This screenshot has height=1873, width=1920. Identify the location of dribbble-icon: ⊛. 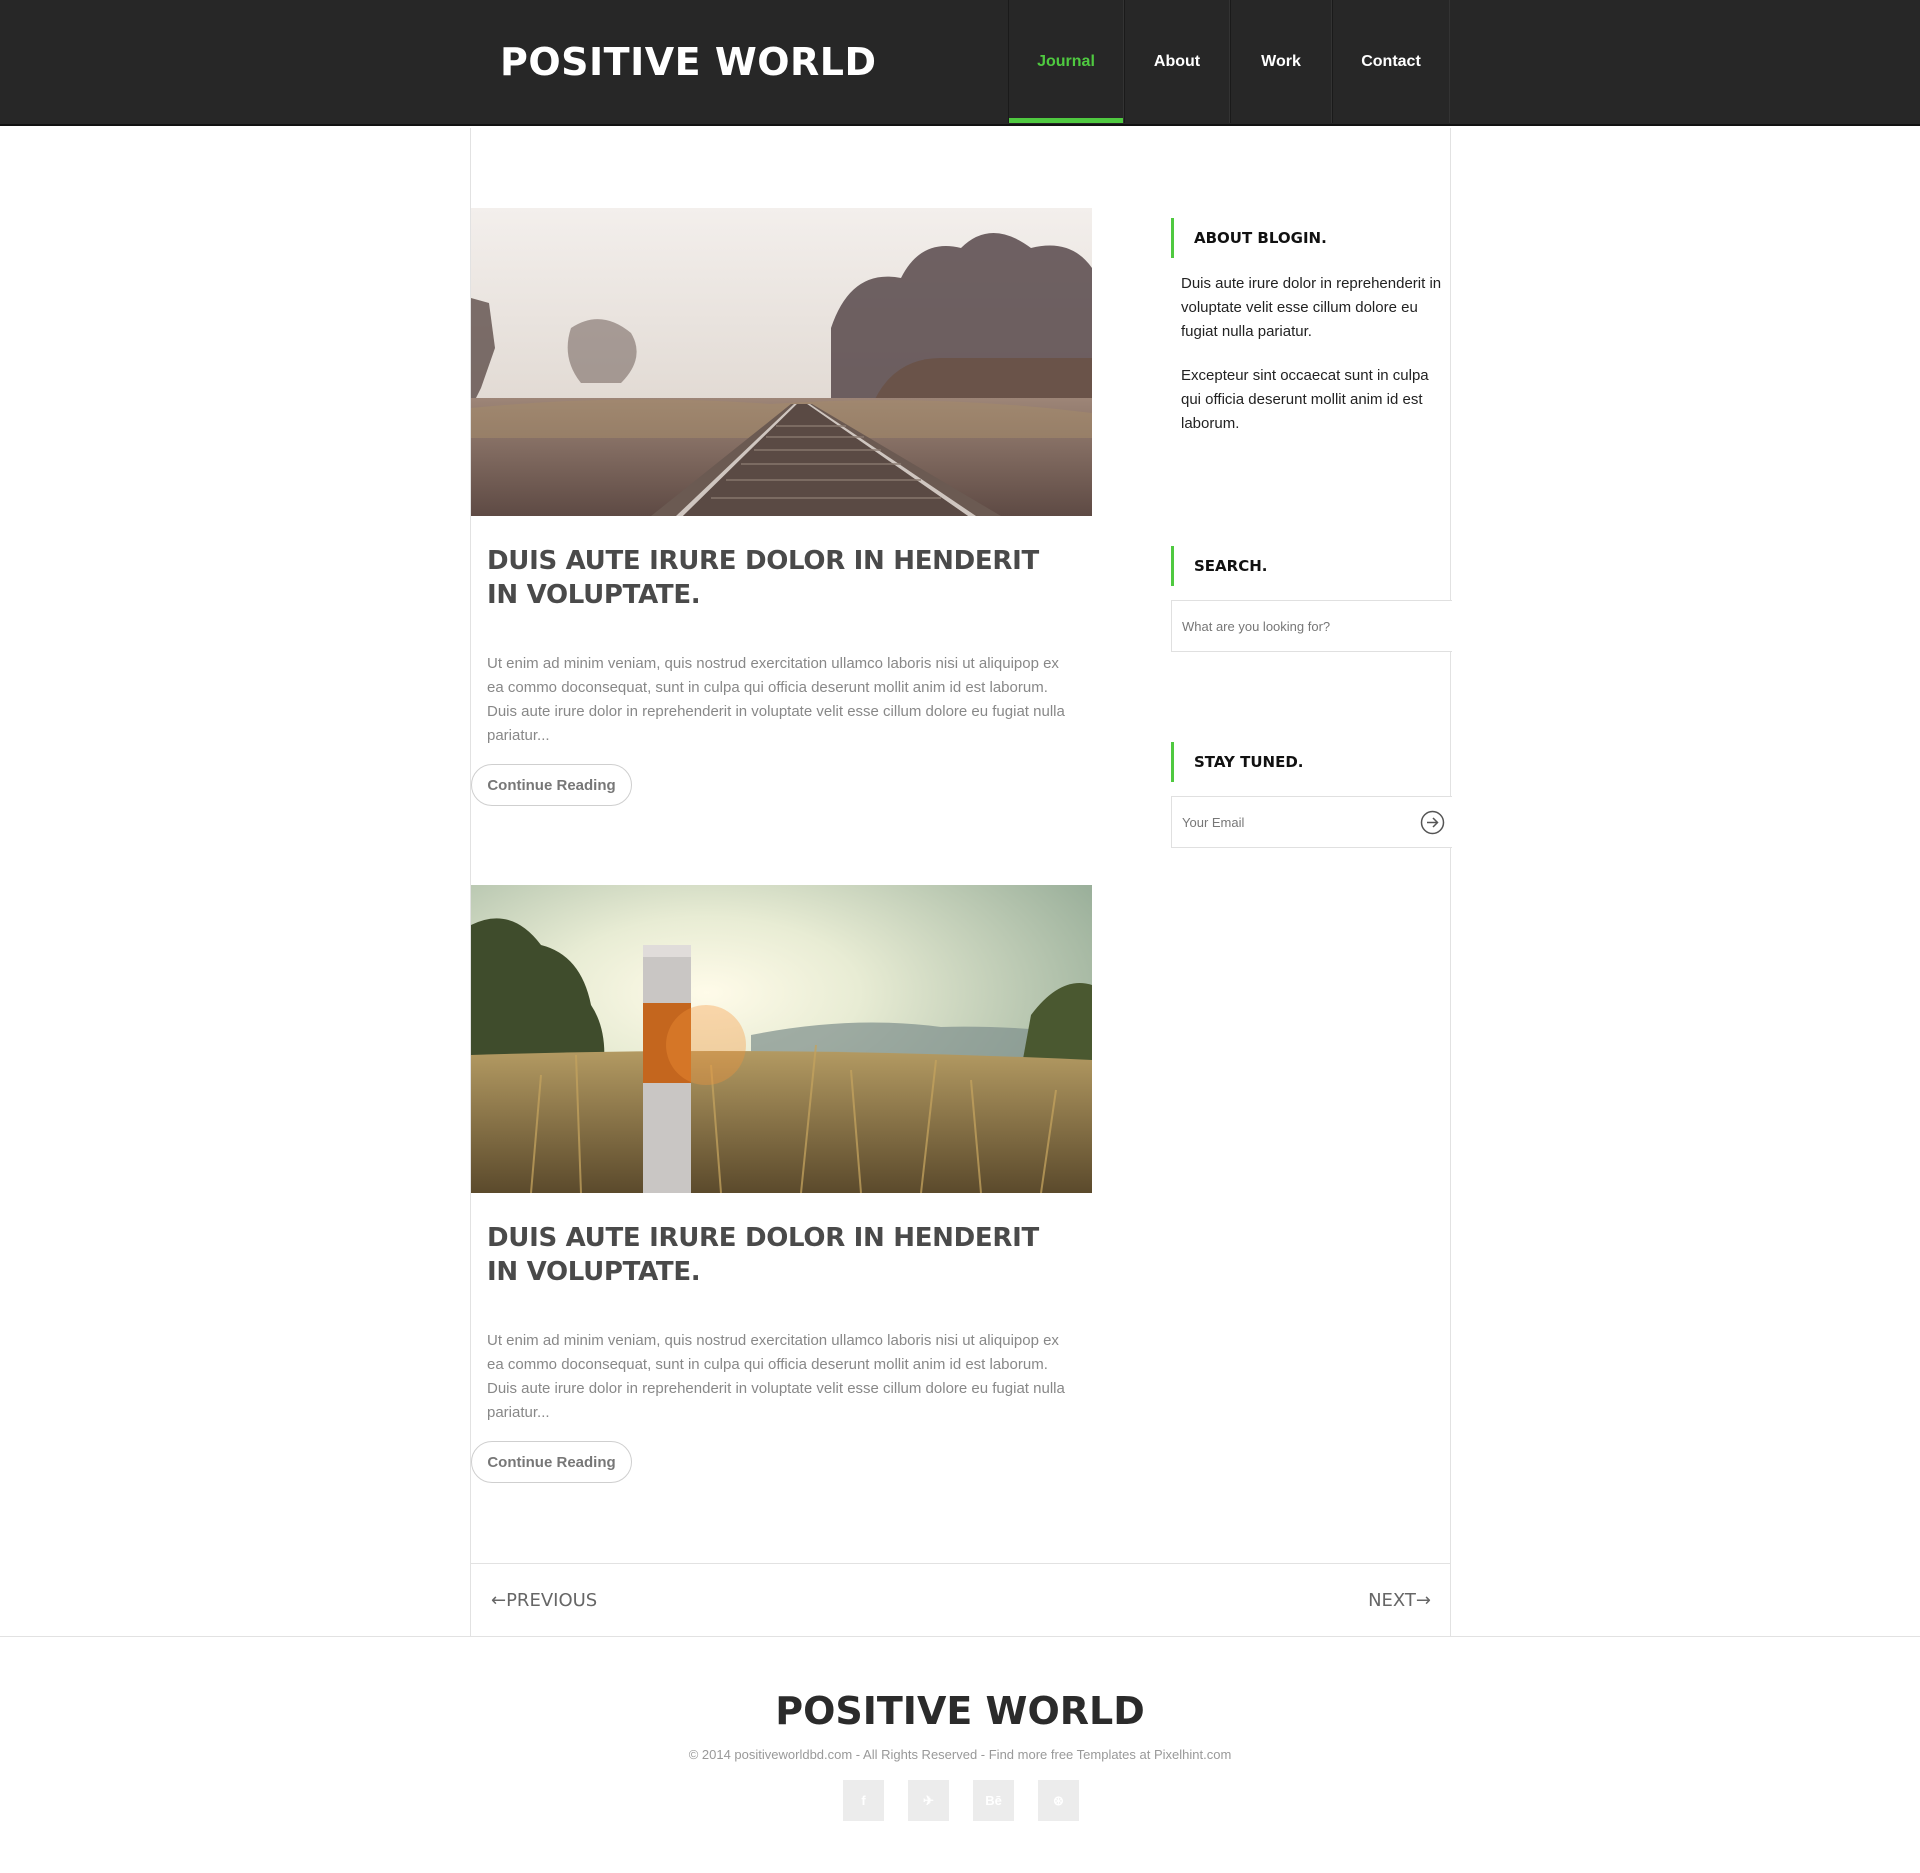
(1058, 1800).